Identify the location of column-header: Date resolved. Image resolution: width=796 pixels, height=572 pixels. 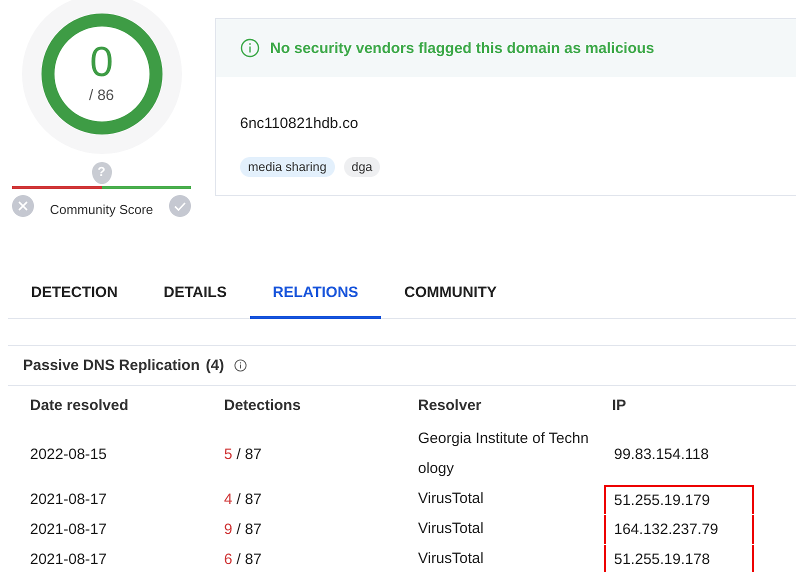
(79, 405).